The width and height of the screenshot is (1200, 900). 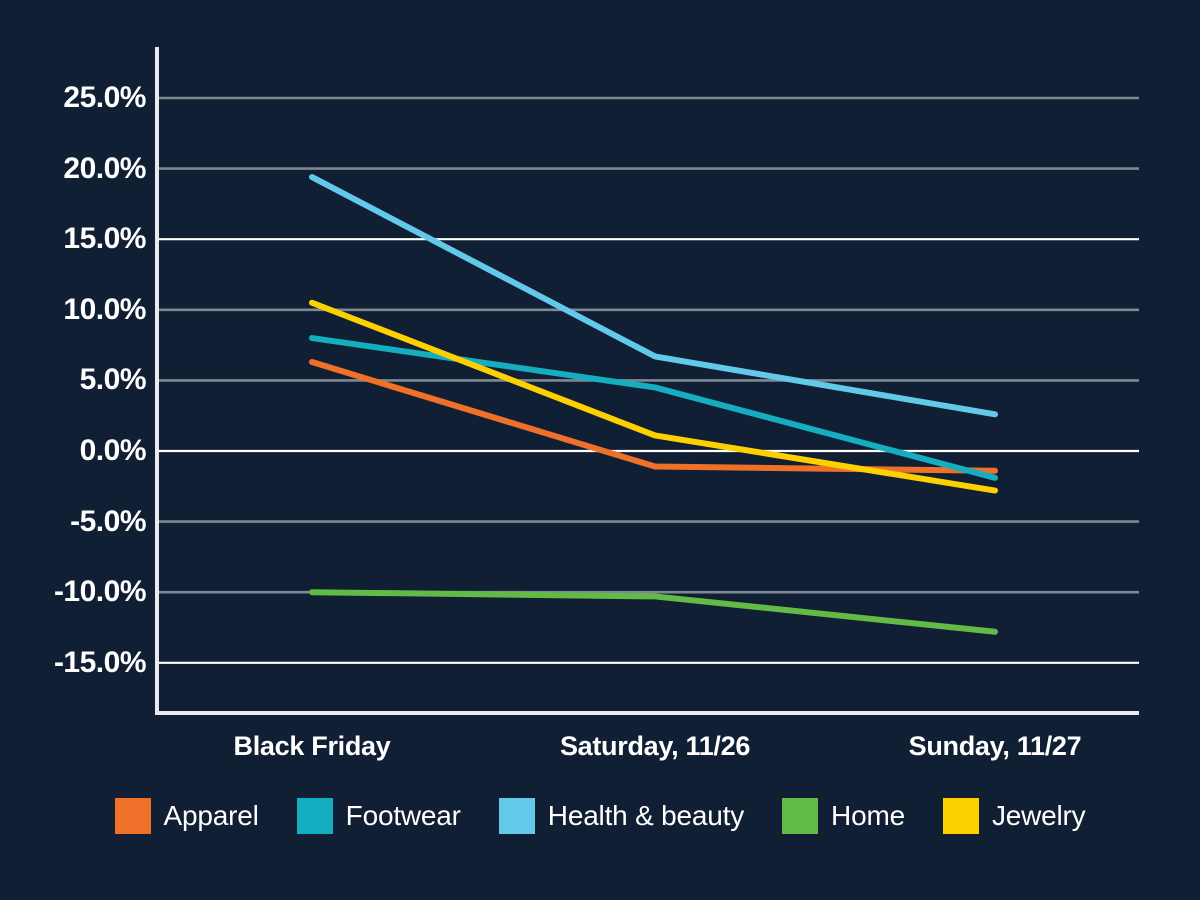 I want to click on legend-label: Jewelry, so click(x=1038, y=815).